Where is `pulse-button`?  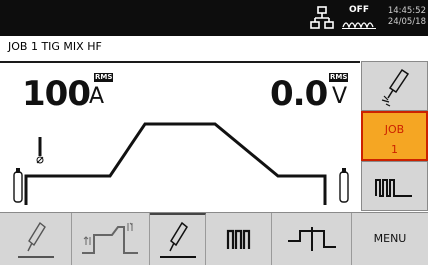 pulse-button is located at coordinates (239, 239).